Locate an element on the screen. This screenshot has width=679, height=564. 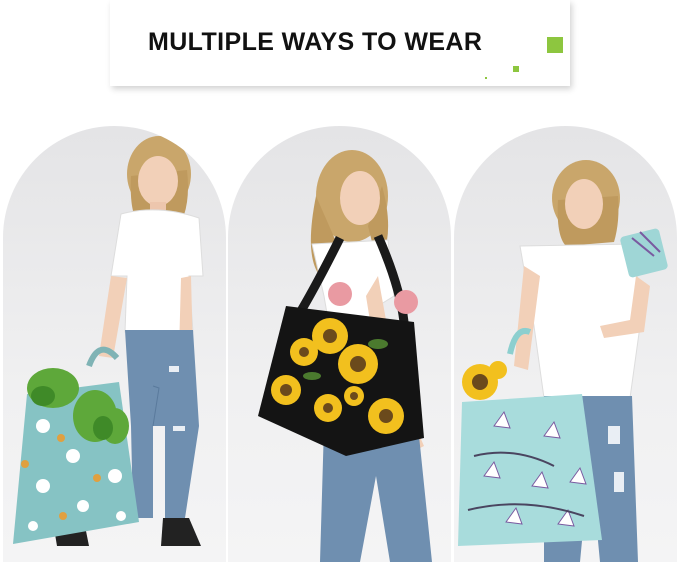
title-banner: MULTIPLE WAYS TO WEAR is located at coordinates (340, 43).